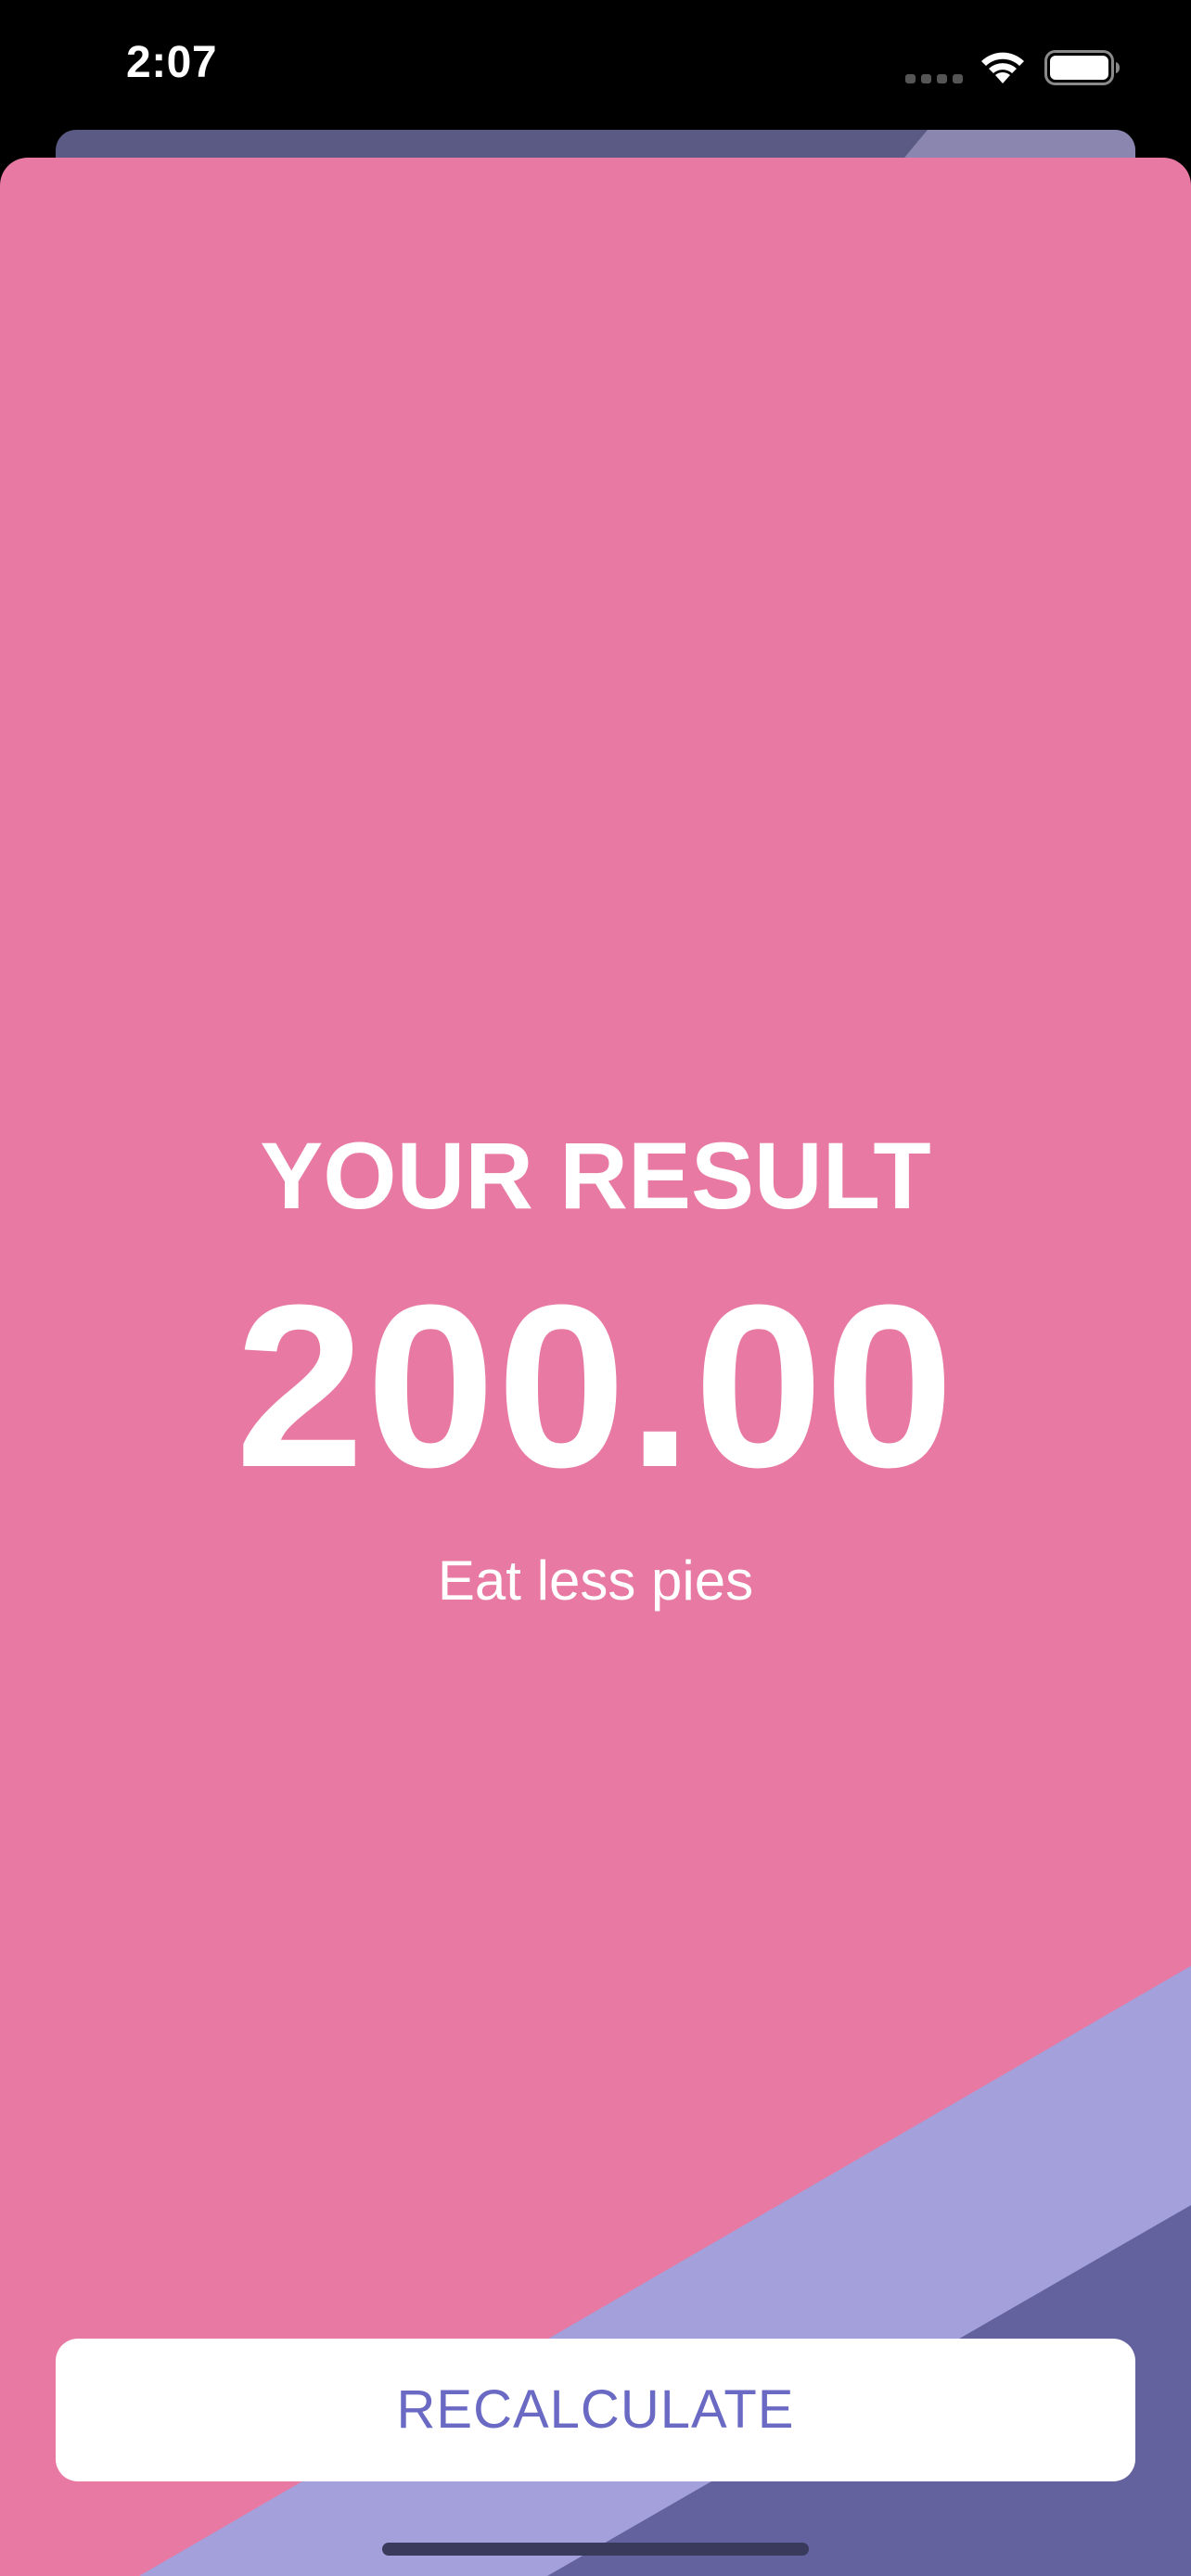 Image resolution: width=1191 pixels, height=2576 pixels. Describe the element at coordinates (595, 65) in the screenshot. I see `status-bar: 2:07` at that location.